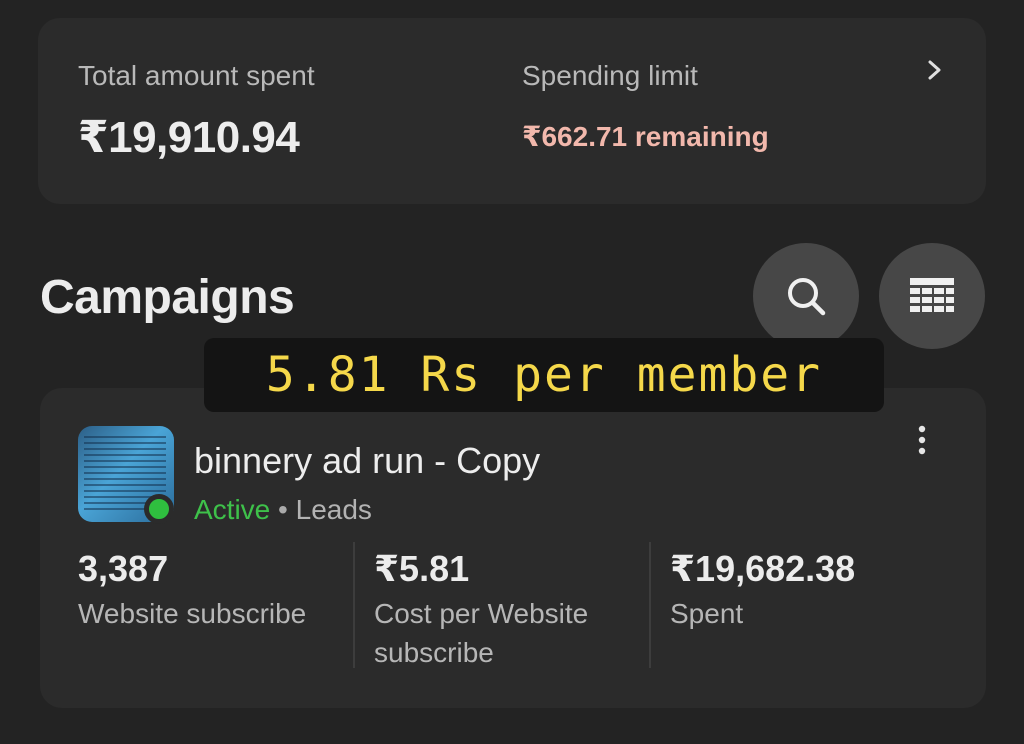  I want to click on caption-overlay: 5.81 Rs per member, so click(544, 375).